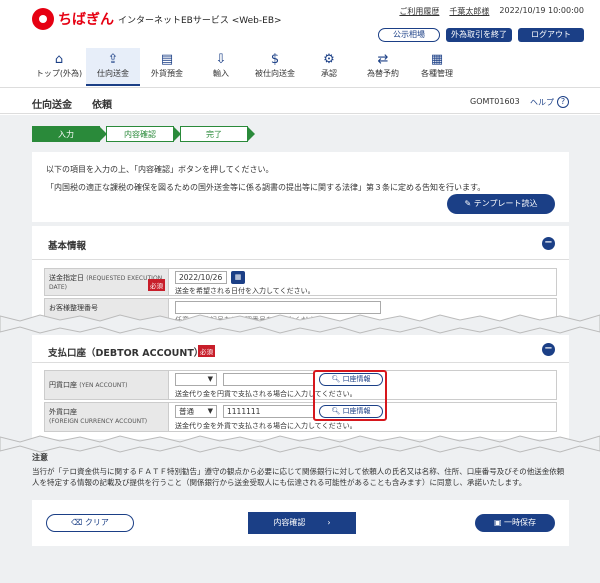 Image resolution: width=600 pixels, height=583 pixels. What do you see at coordinates (186, 411) in the screenshot?
I see `select-value: 普通` at bounding box center [186, 411].